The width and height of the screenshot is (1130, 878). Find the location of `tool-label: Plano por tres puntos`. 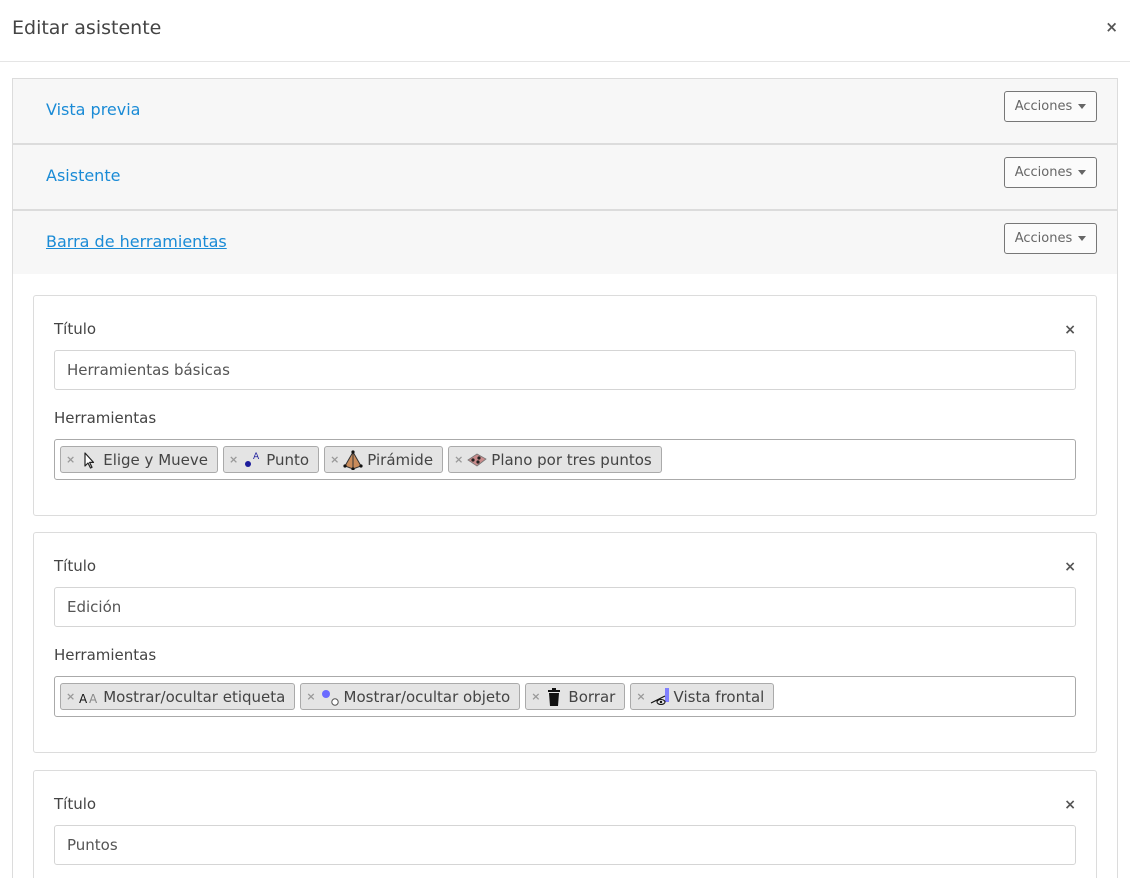

tool-label: Plano por tres puntos is located at coordinates (571, 459).